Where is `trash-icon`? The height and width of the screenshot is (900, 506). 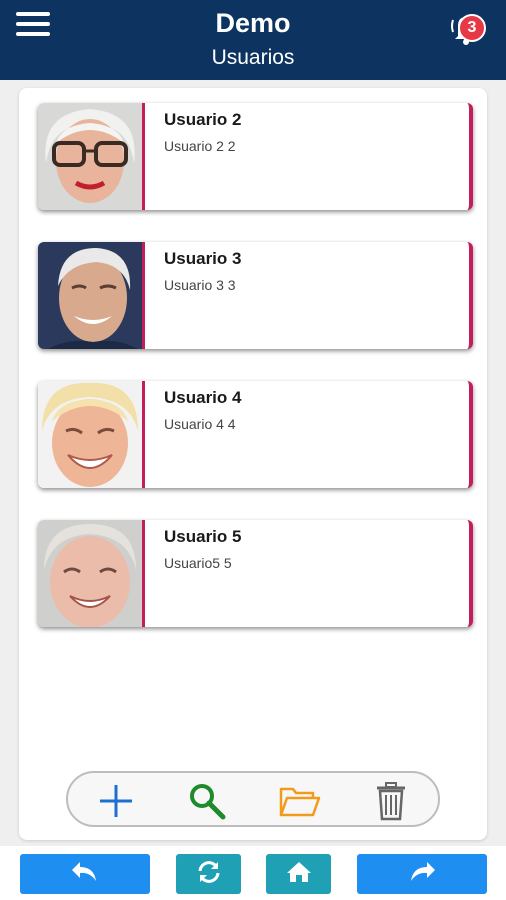 trash-icon is located at coordinates (391, 801).